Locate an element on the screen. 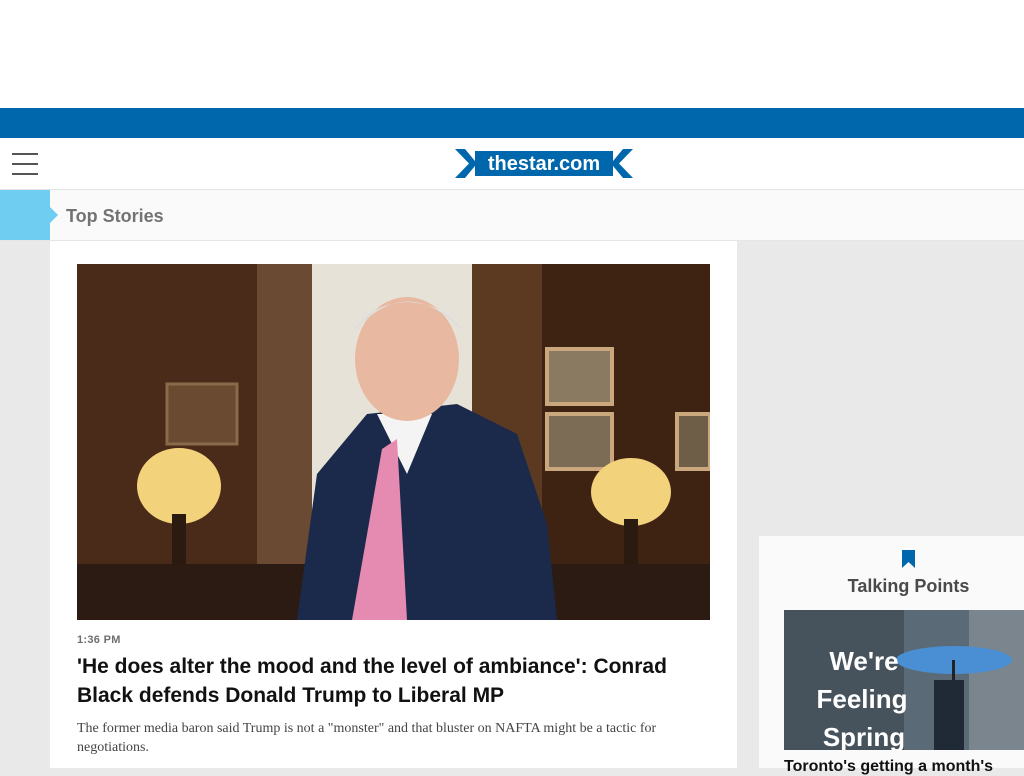  site-header: thestar.com is located at coordinates (512, 164).